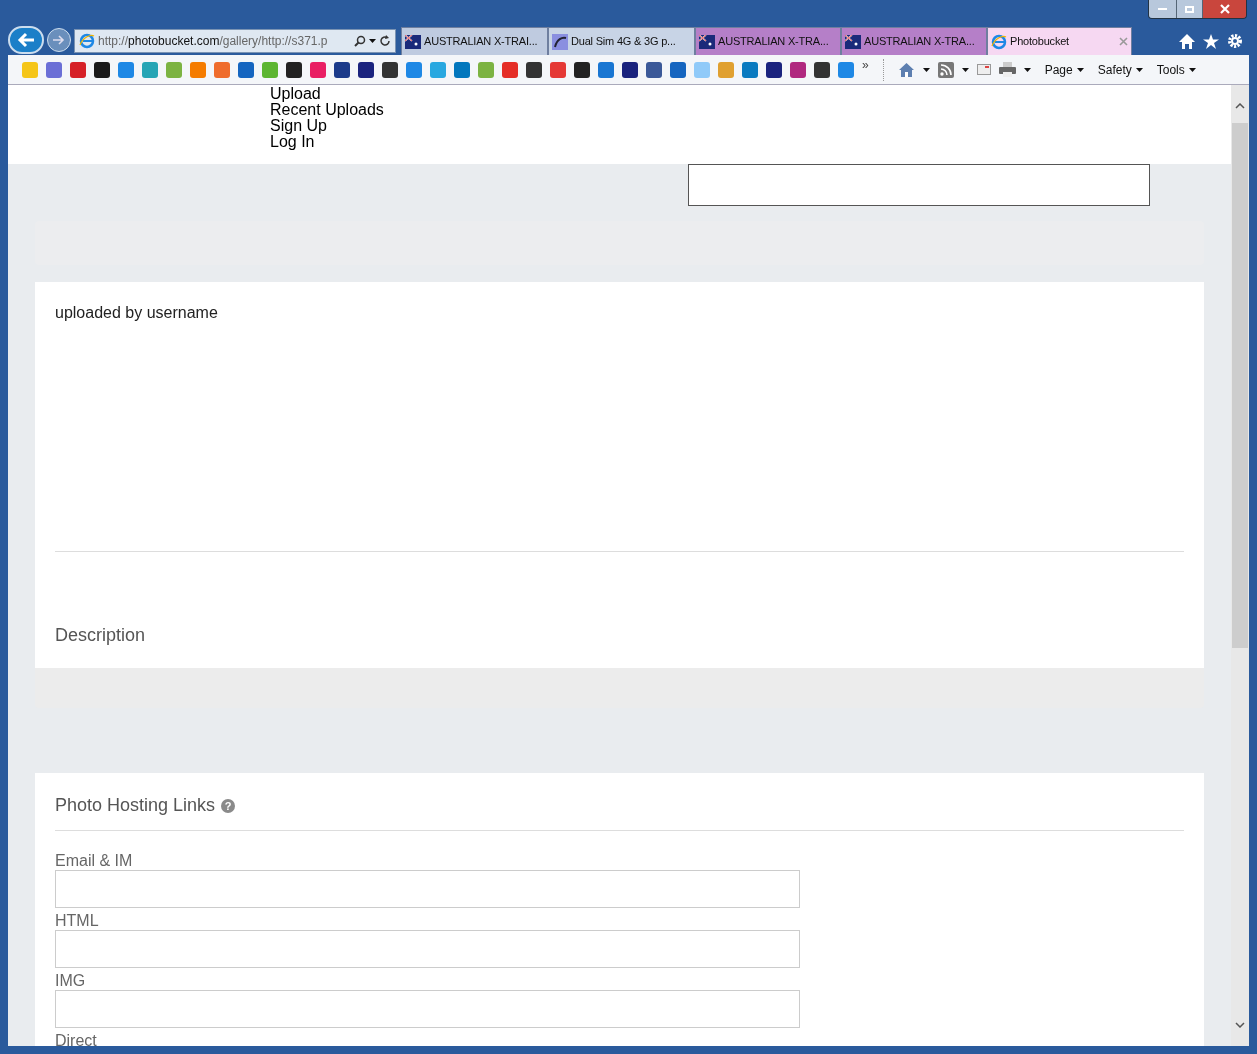 The width and height of the screenshot is (1257, 1054). I want to click on field-label: Direct, so click(76, 1039).